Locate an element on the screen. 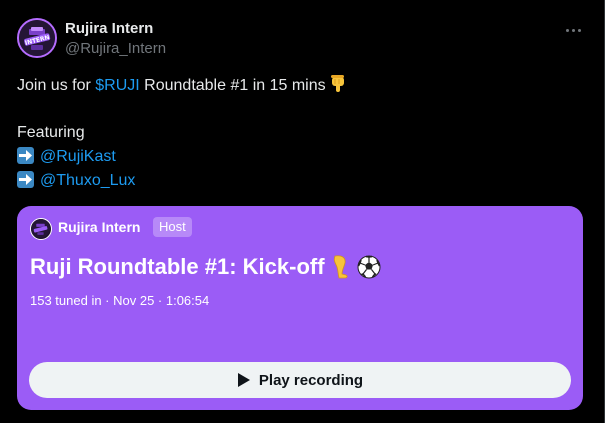  pointing-down-emoji-icon is located at coordinates (338, 87).